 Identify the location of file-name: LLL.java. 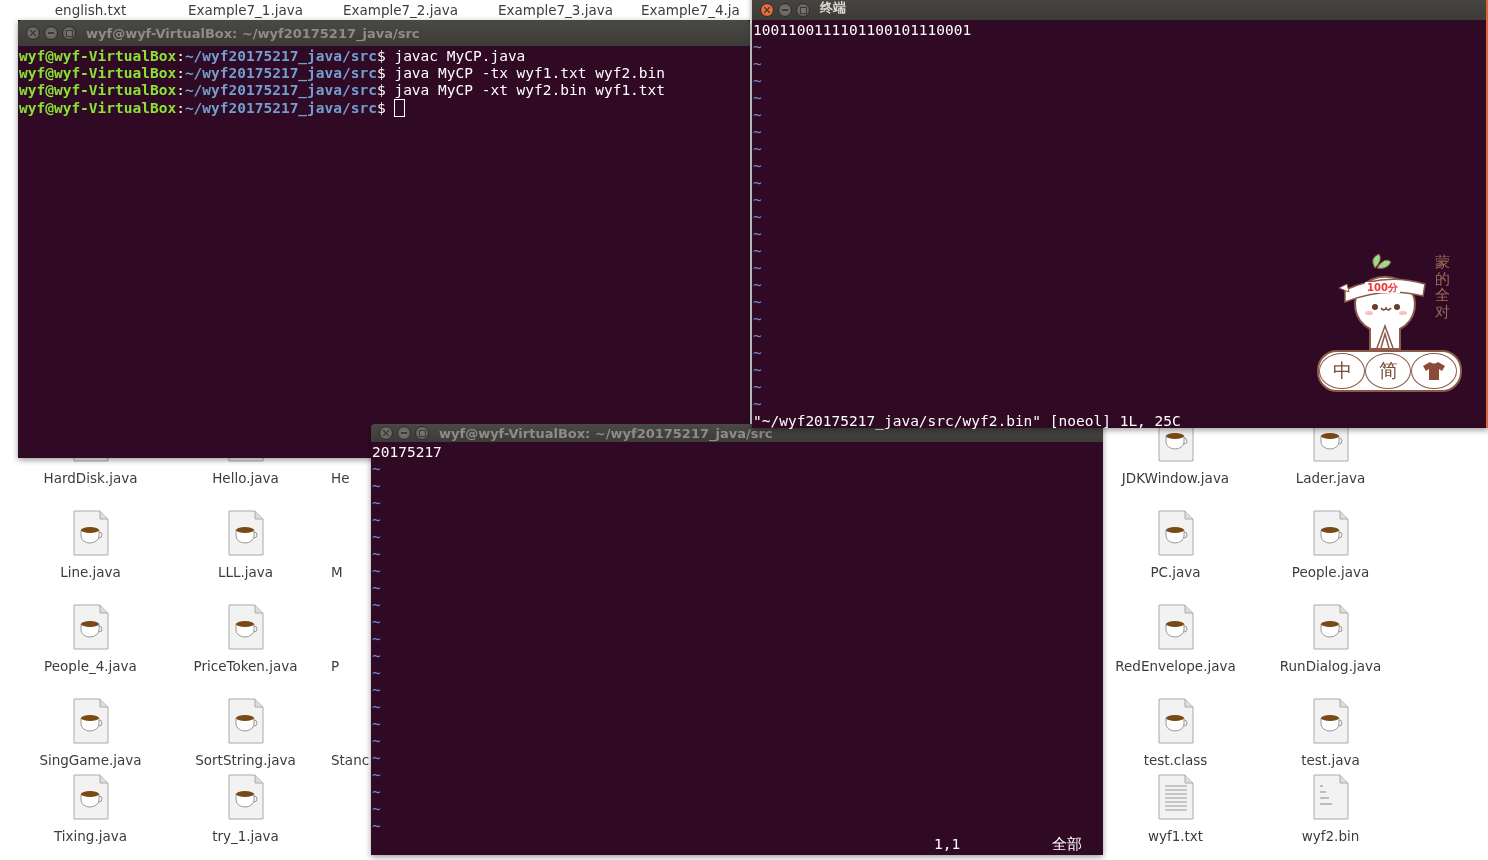
(245, 572).